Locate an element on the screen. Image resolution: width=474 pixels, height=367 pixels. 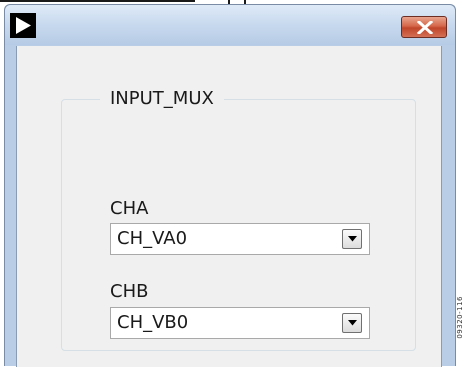
cha-dropdown-button is located at coordinates (352, 239).